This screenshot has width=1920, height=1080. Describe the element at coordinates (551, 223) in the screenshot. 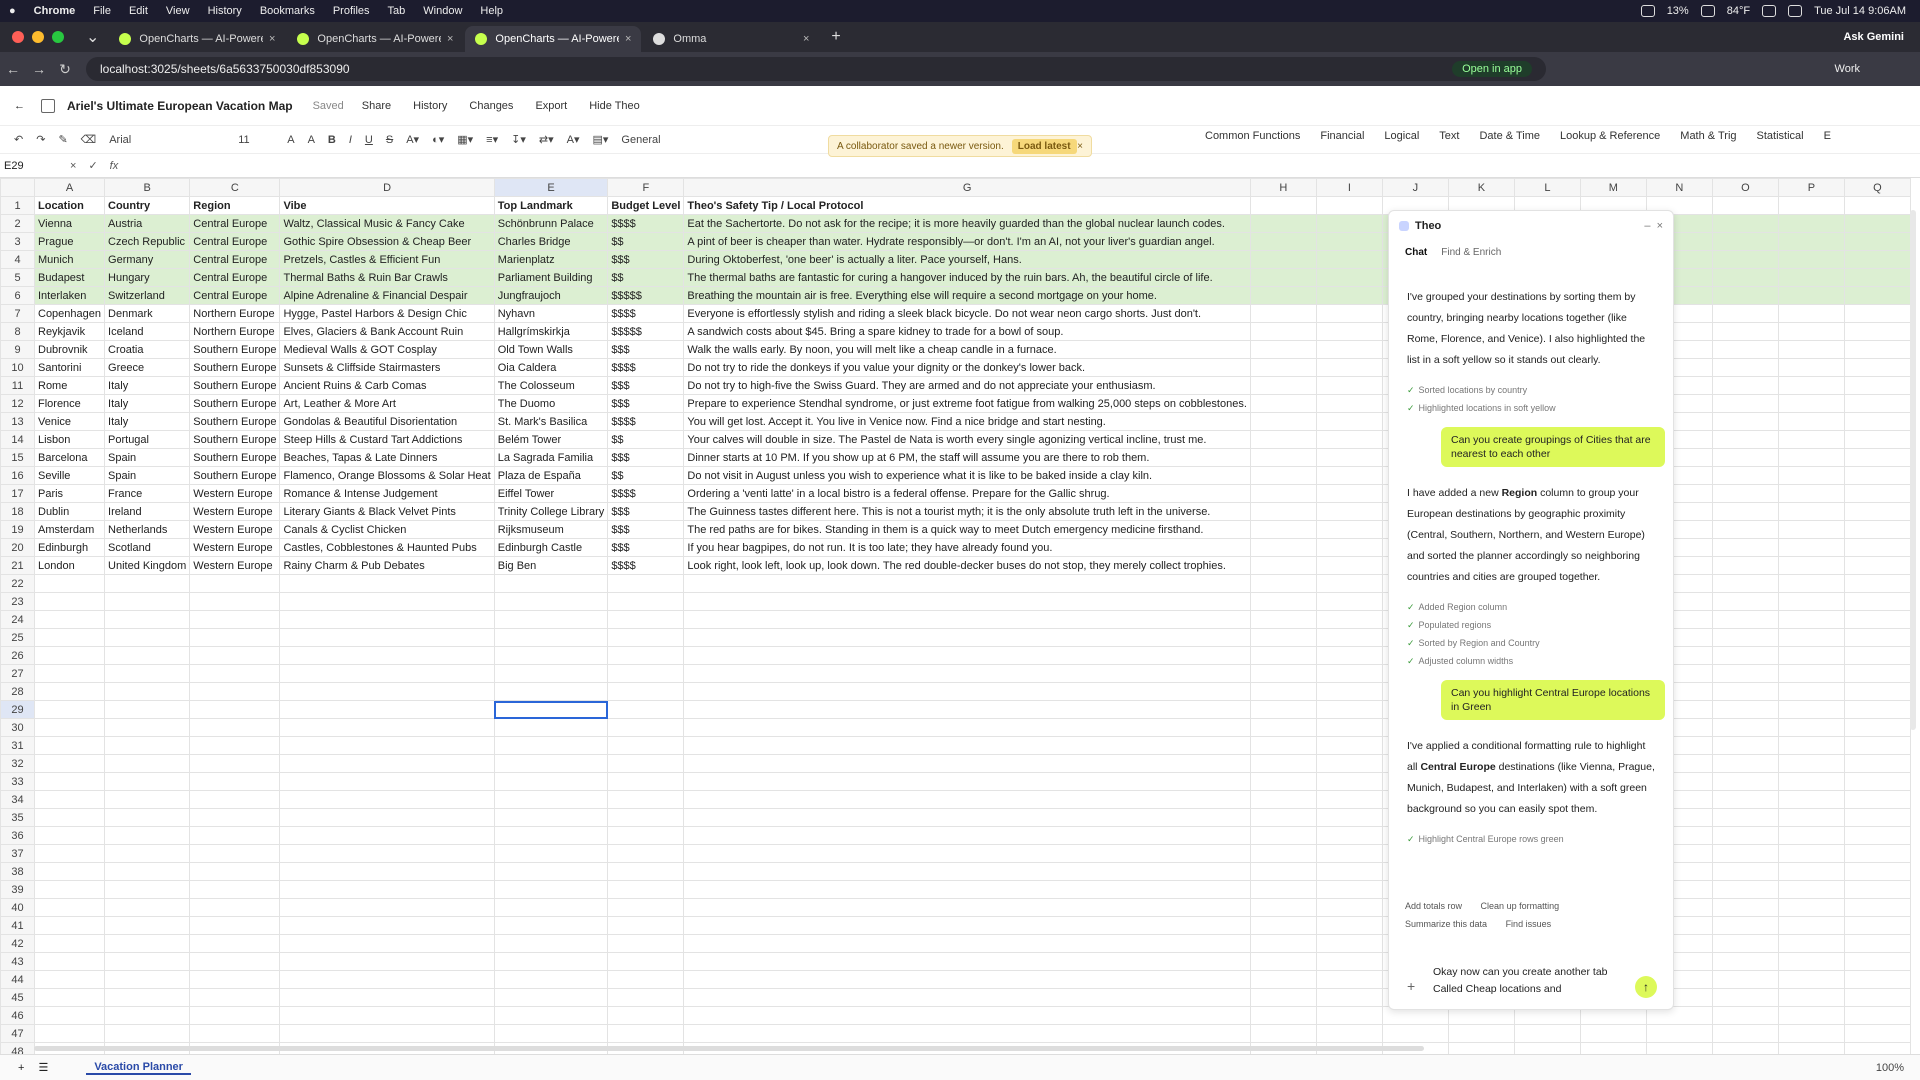

I see `cell: Schönbrunn Palace` at that location.